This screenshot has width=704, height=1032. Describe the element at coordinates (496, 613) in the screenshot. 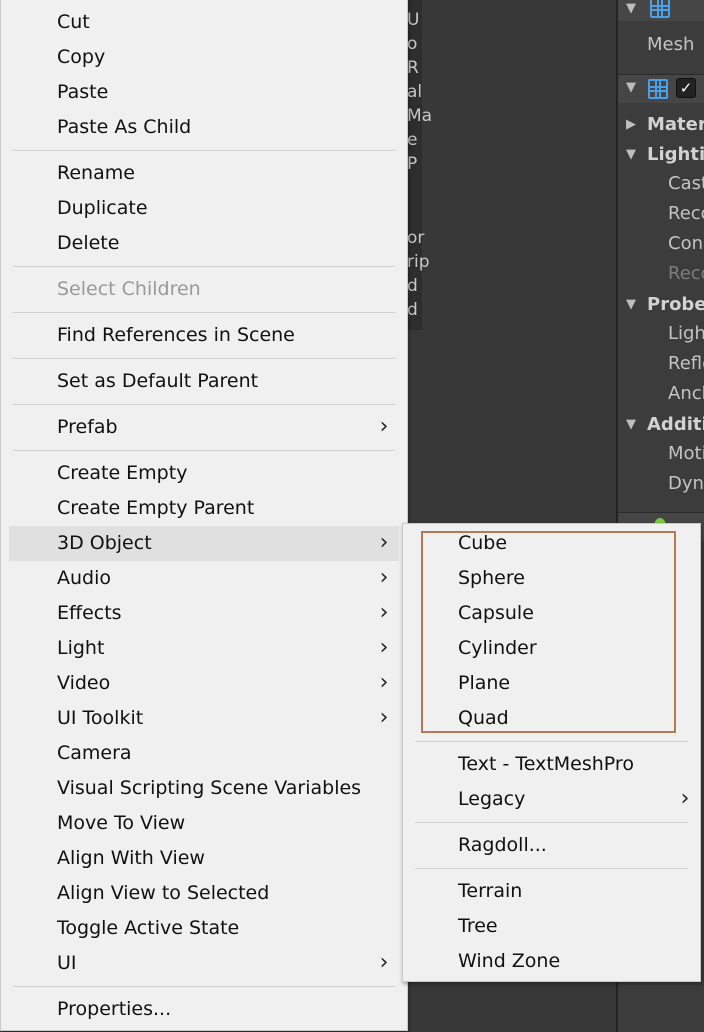

I see `menu-item-label: Capsule` at that location.